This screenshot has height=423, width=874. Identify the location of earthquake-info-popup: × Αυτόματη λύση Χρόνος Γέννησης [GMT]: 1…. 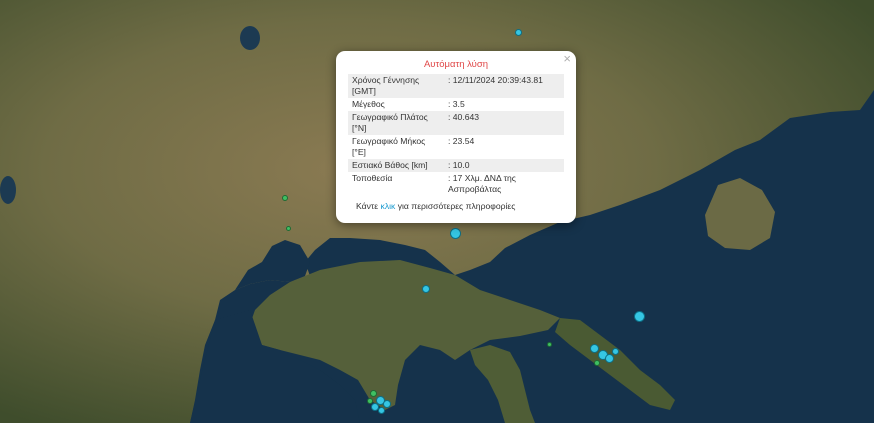
(456, 137).